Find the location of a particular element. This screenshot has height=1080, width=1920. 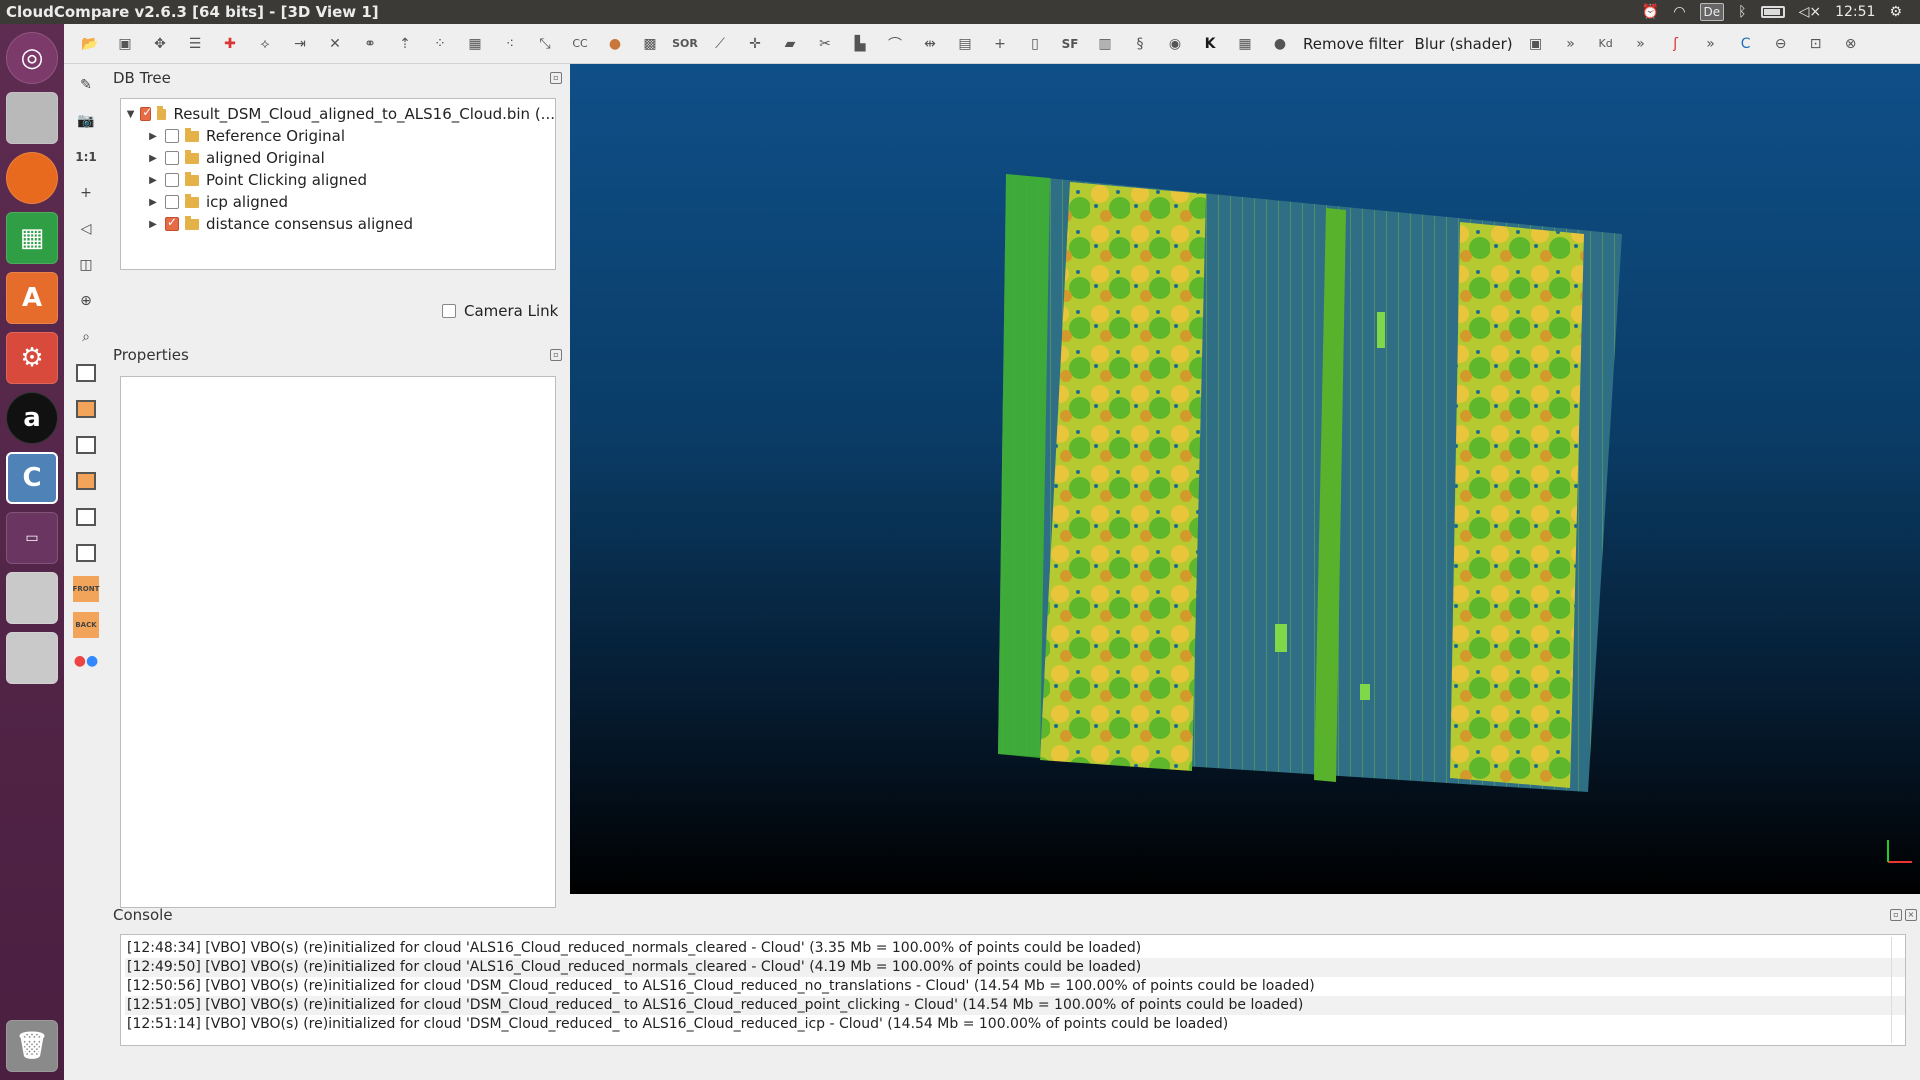

front-view-icon: FRONT is located at coordinates (86, 589).